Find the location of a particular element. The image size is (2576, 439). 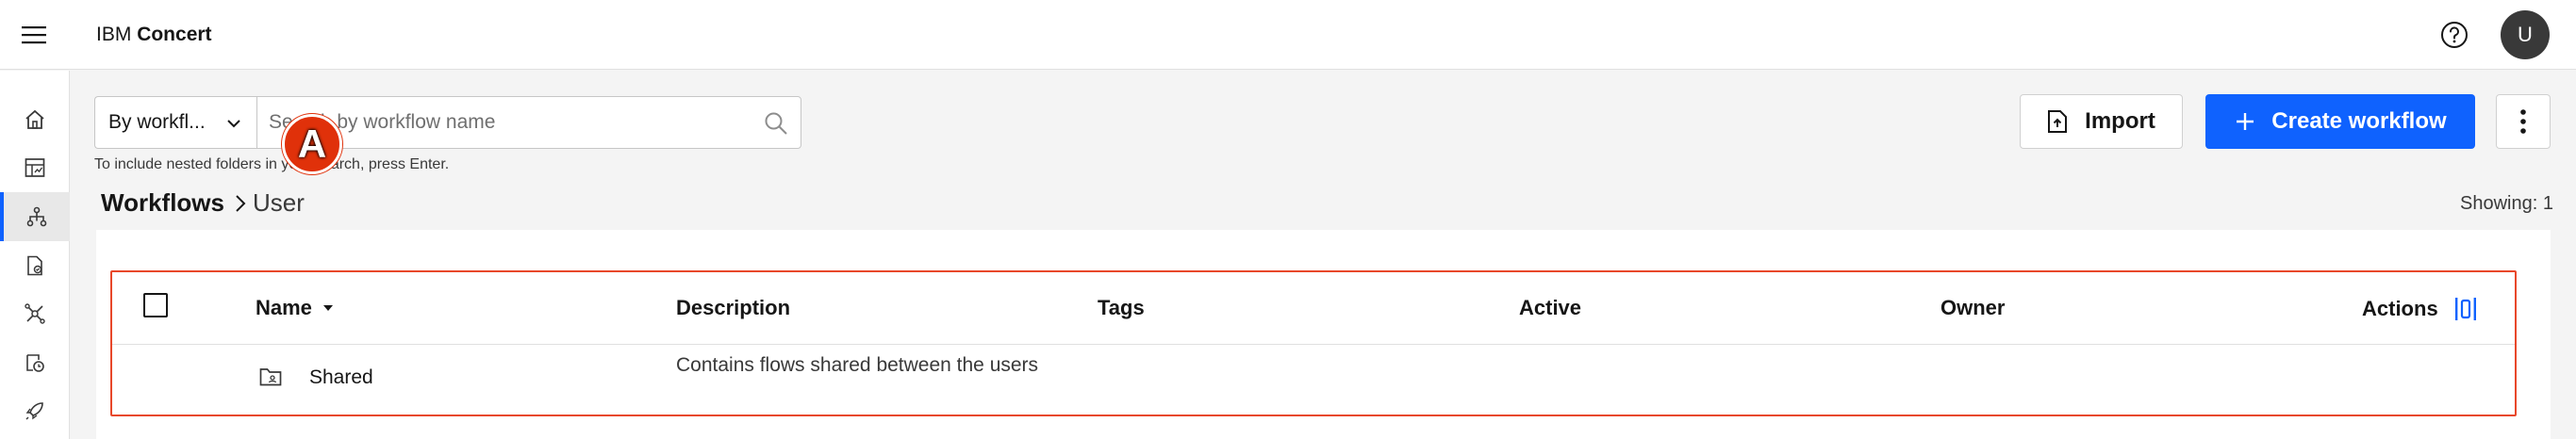

import-button: Import is located at coordinates (2101, 122).